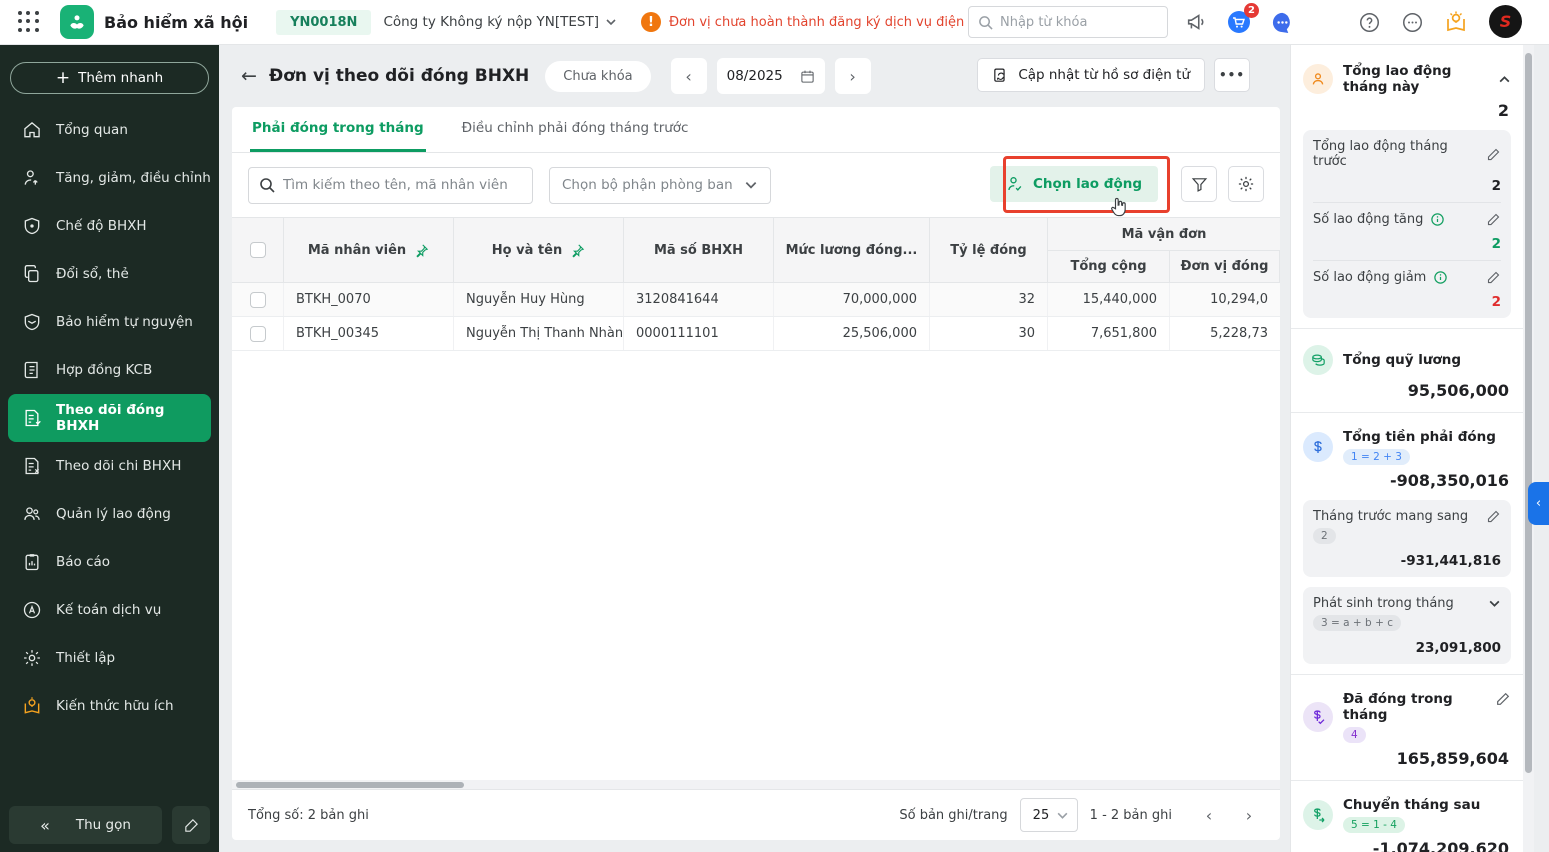  What do you see at coordinates (1538, 503) in the screenshot?
I see `collapse-panel-tab: ‹` at bounding box center [1538, 503].